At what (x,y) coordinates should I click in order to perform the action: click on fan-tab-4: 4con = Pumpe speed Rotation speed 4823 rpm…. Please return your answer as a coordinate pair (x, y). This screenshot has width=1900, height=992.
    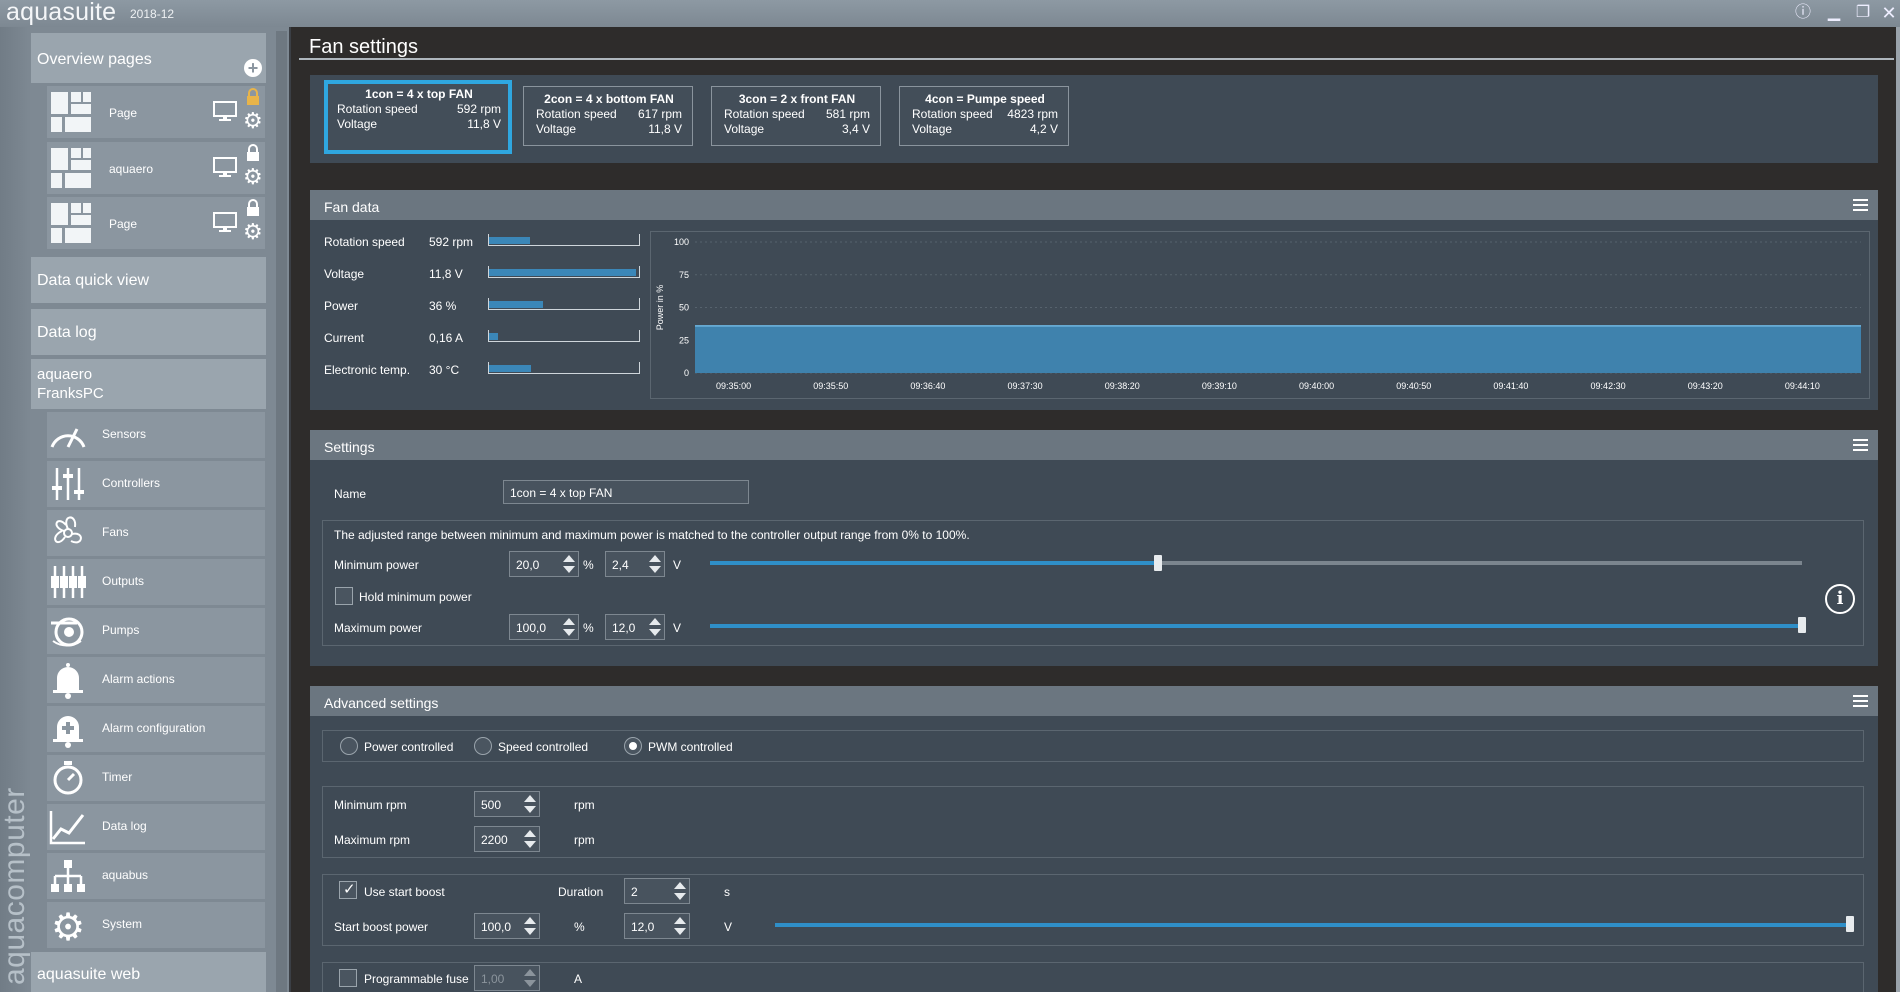
    Looking at the image, I should click on (984, 116).